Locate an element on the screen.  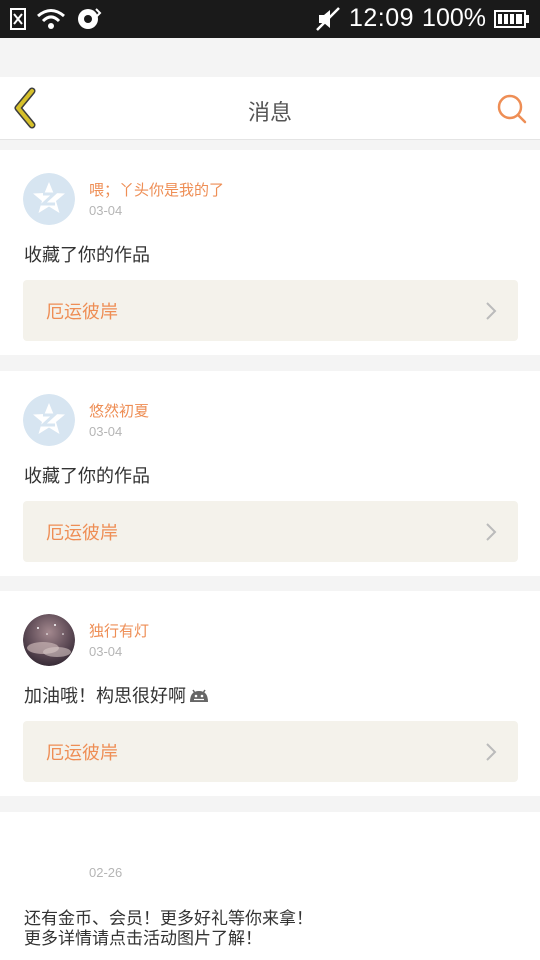
page-title: 消息 is located at coordinates (269, 113).